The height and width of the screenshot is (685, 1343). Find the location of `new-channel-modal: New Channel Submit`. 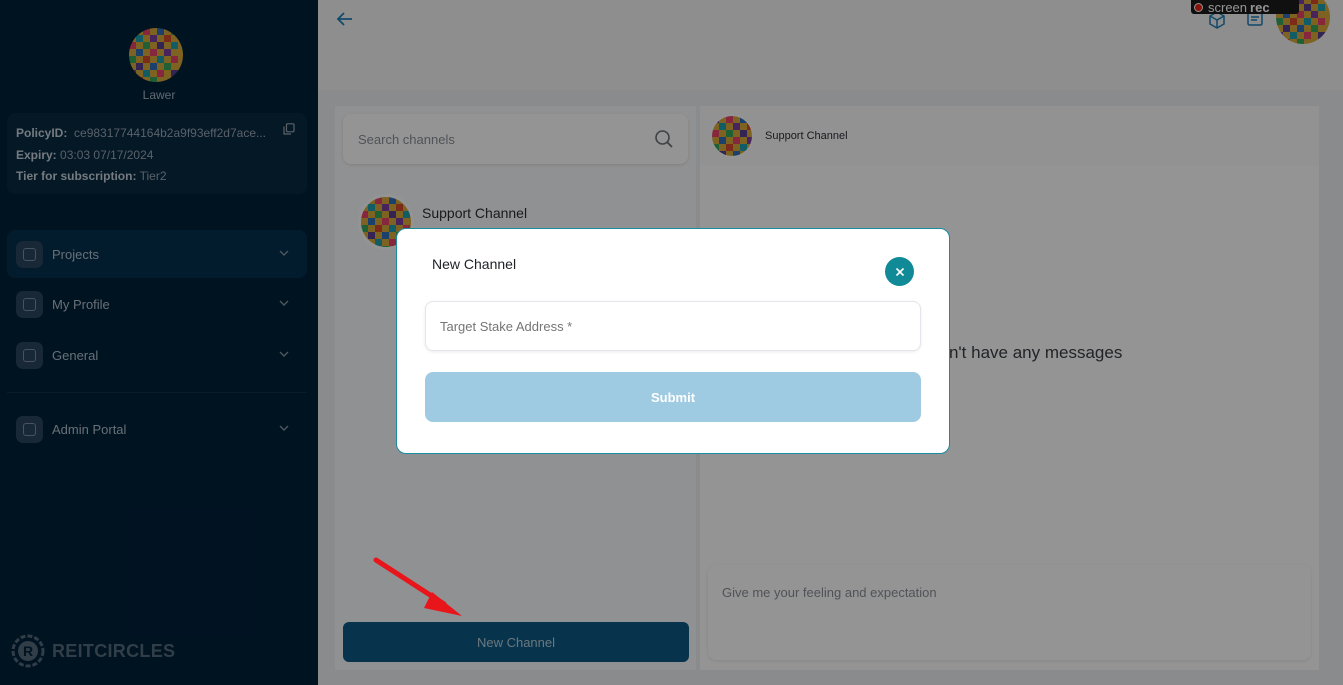

new-channel-modal: New Channel Submit is located at coordinates (673, 341).